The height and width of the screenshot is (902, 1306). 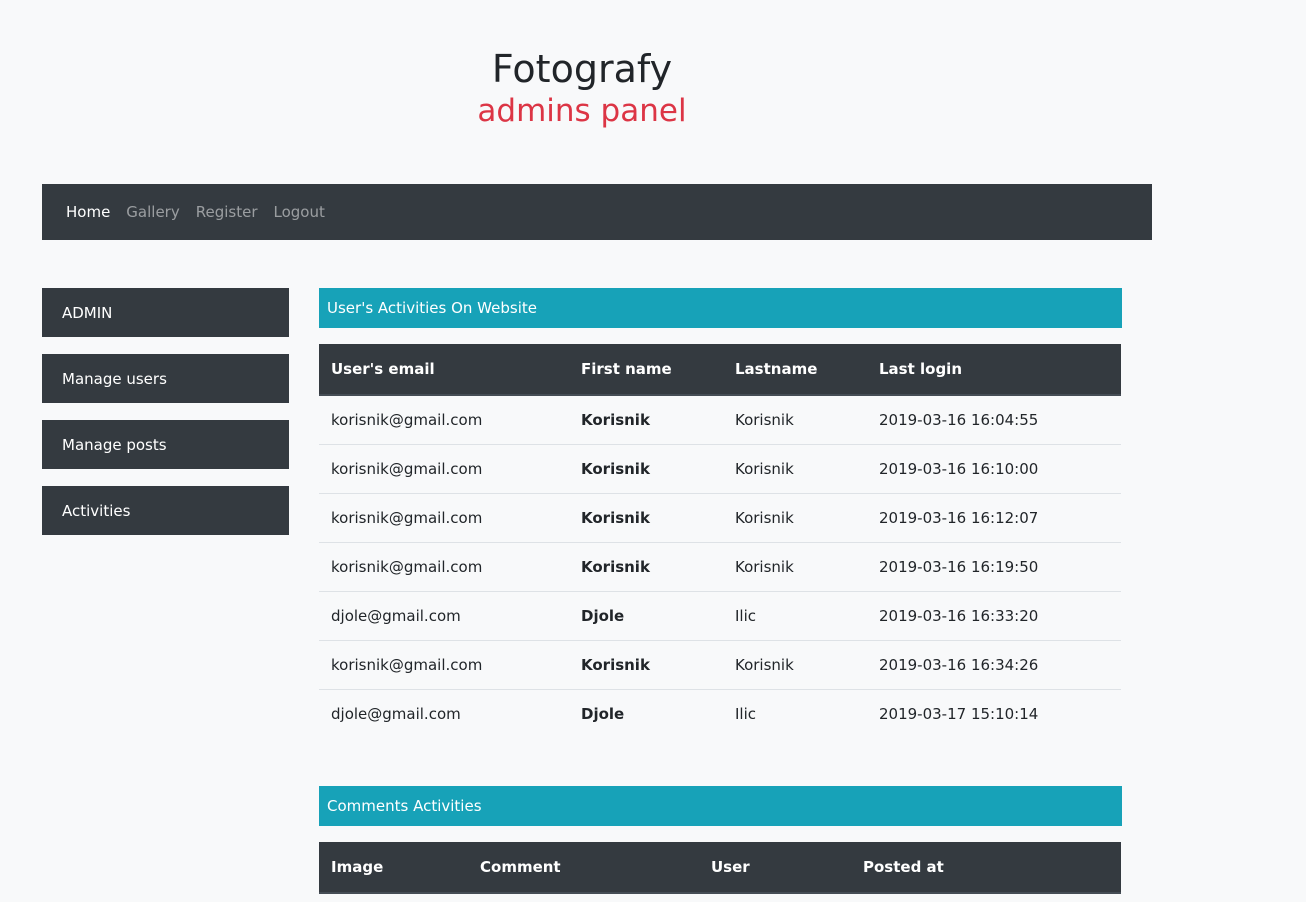 What do you see at coordinates (775, 868) in the screenshot?
I see `column-header-user: User` at bounding box center [775, 868].